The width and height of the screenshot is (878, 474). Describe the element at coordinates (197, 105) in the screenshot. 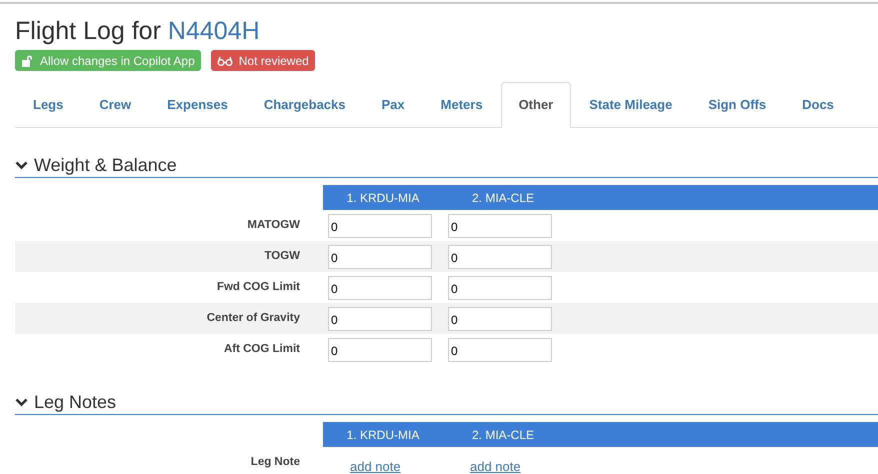

I see `tab: Expenses` at that location.